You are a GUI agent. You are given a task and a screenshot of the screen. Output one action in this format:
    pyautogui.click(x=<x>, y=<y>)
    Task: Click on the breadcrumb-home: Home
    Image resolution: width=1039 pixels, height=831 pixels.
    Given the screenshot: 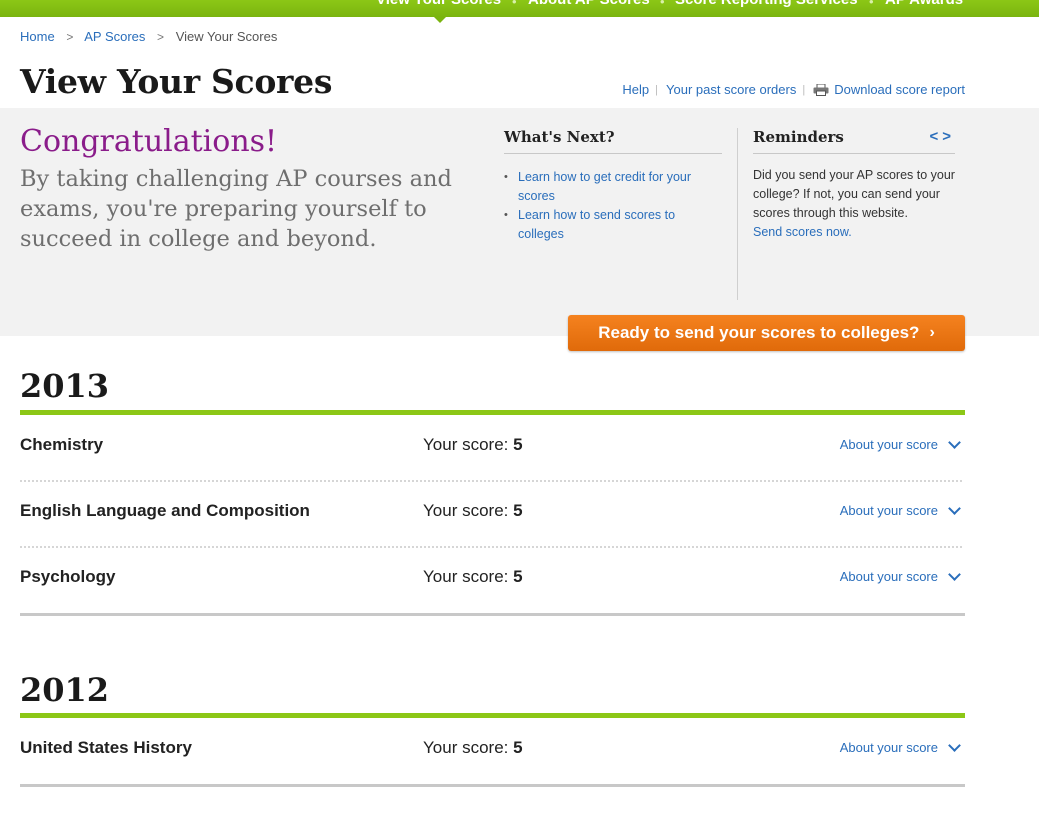 What is the action you would take?
    pyautogui.click(x=37, y=36)
    